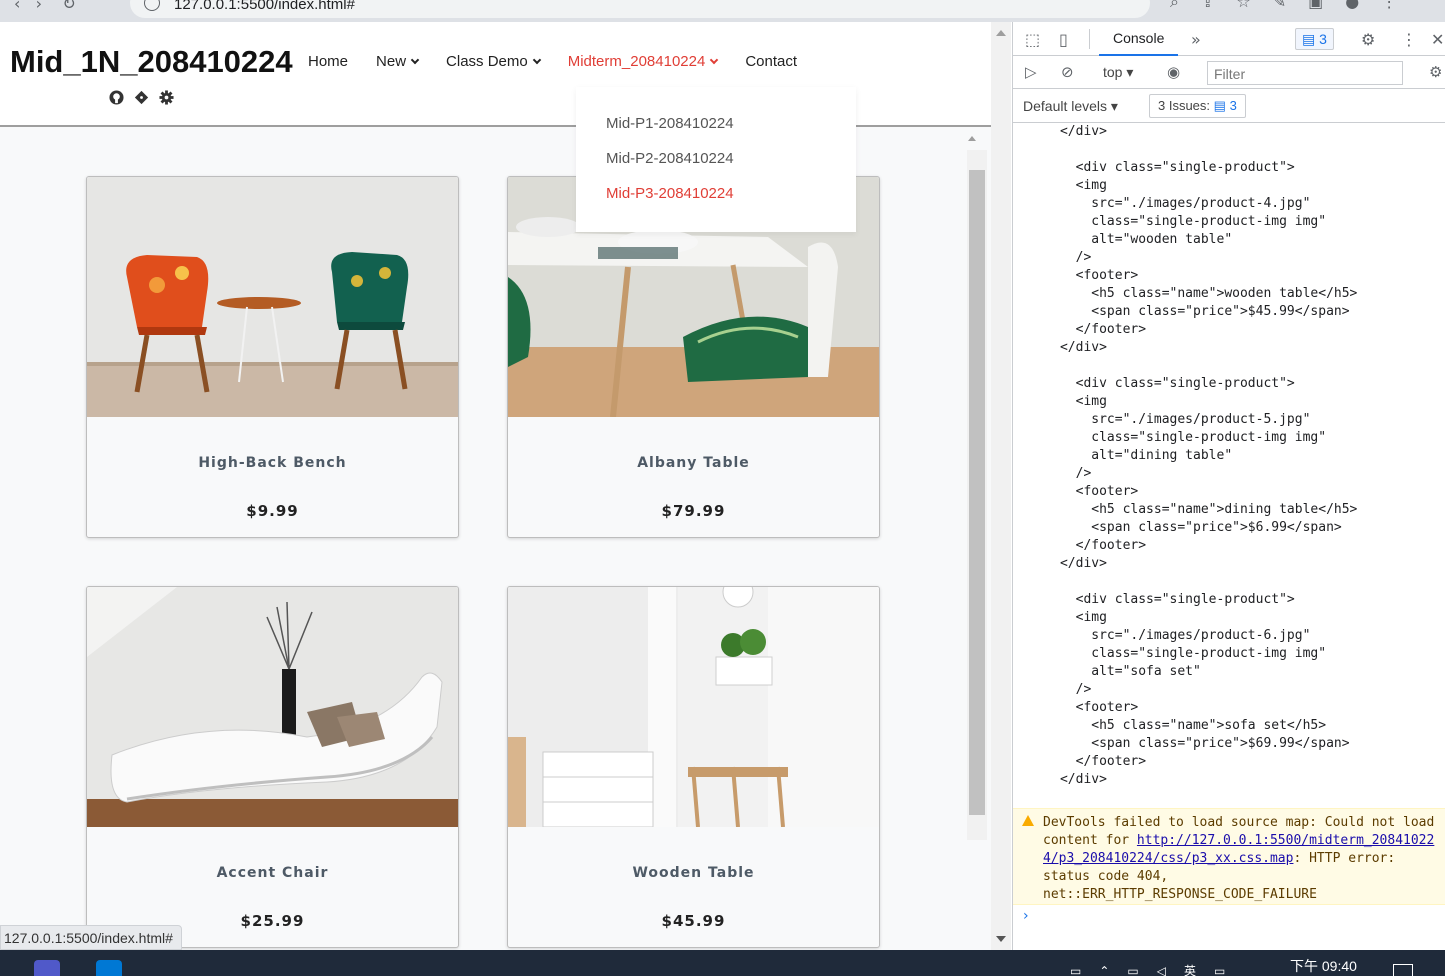 This screenshot has height=976, width=1445. I want to click on product-card: High-Back Bench $9.99, so click(272, 357).